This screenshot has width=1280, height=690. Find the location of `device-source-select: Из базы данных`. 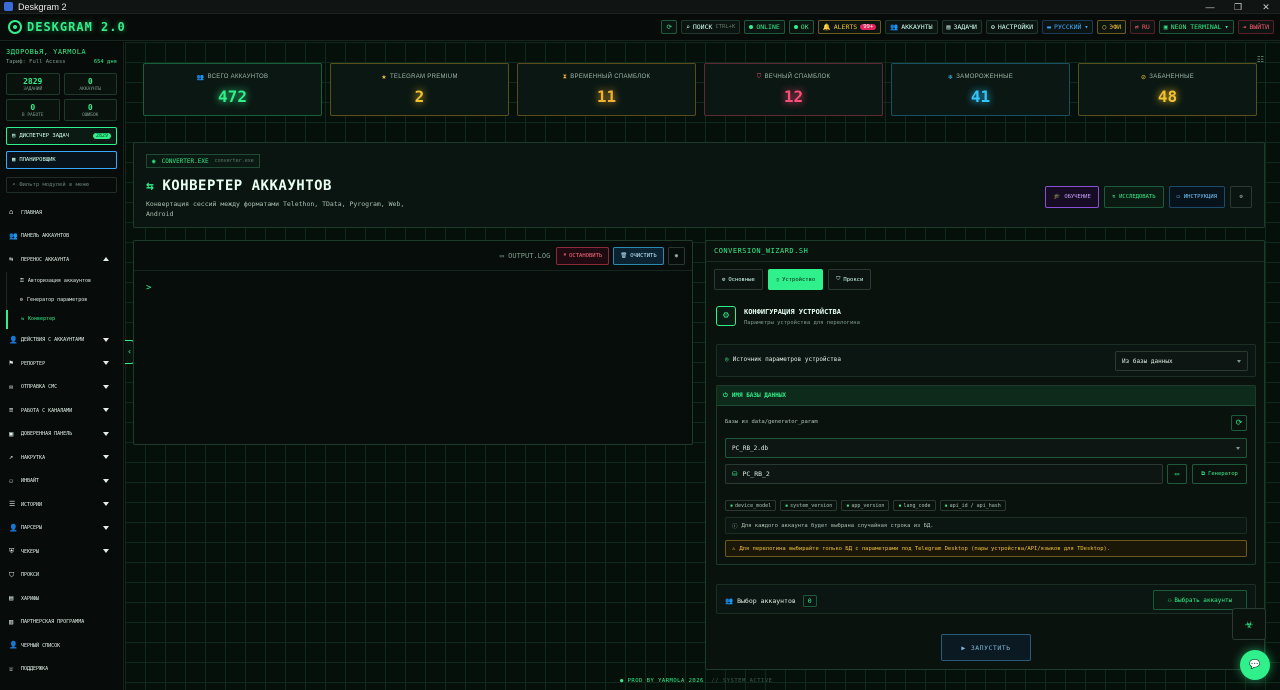

device-source-select: Из базы данных is located at coordinates (1181, 361).